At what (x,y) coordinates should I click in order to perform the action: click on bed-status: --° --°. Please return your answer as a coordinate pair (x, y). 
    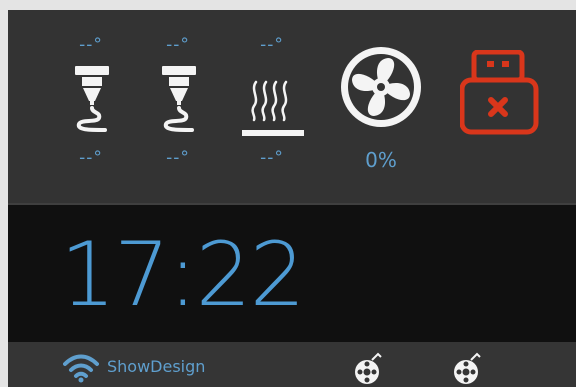
    Looking at the image, I should click on (272, 106).